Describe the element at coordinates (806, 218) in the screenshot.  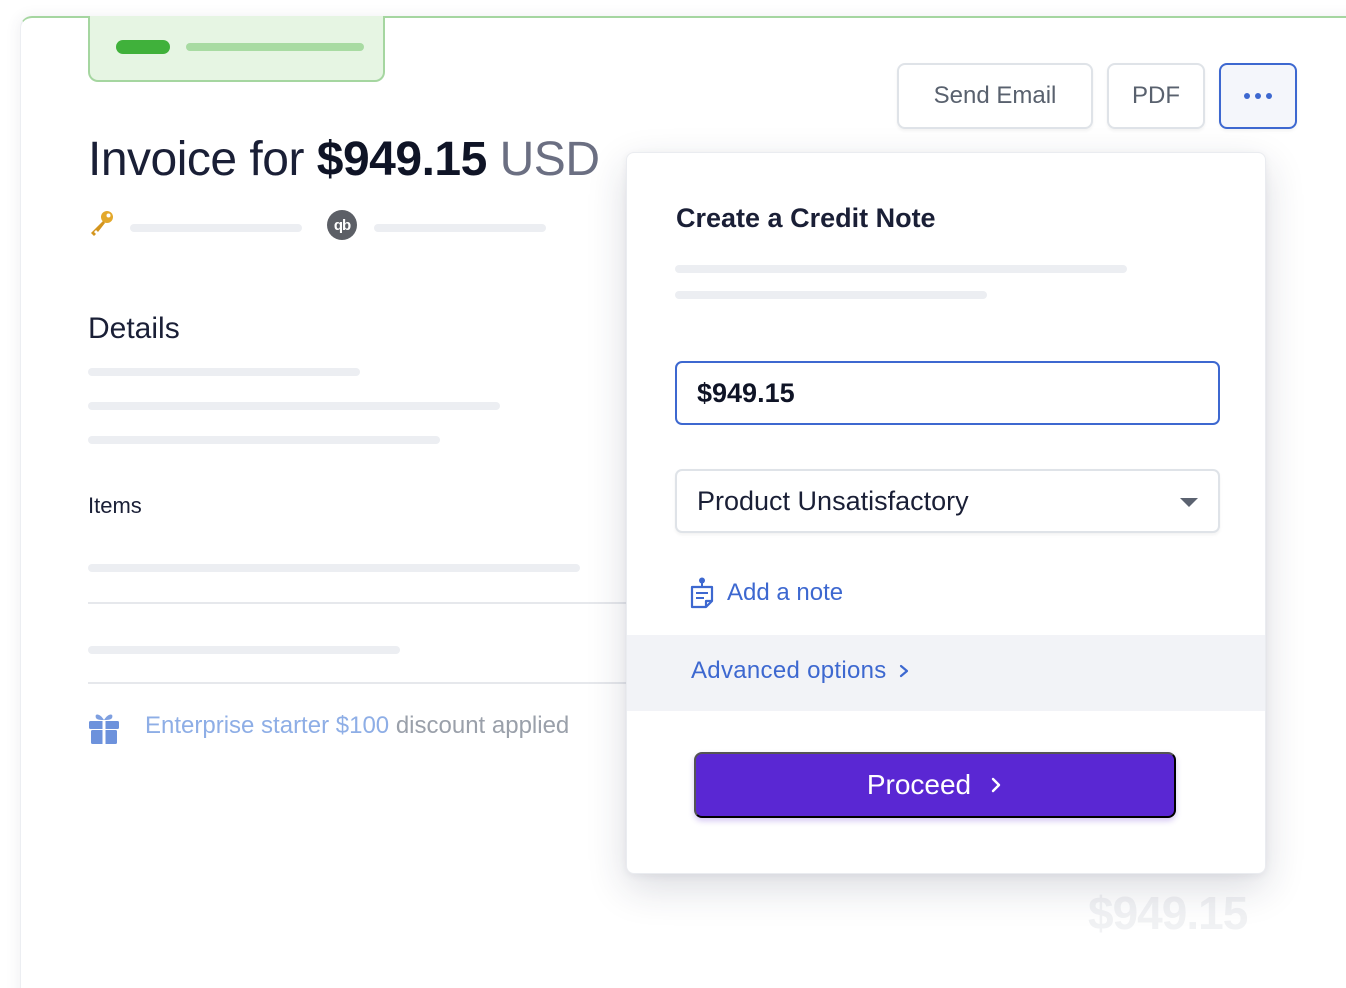
I see `popover-title: Create a Credit Note` at that location.